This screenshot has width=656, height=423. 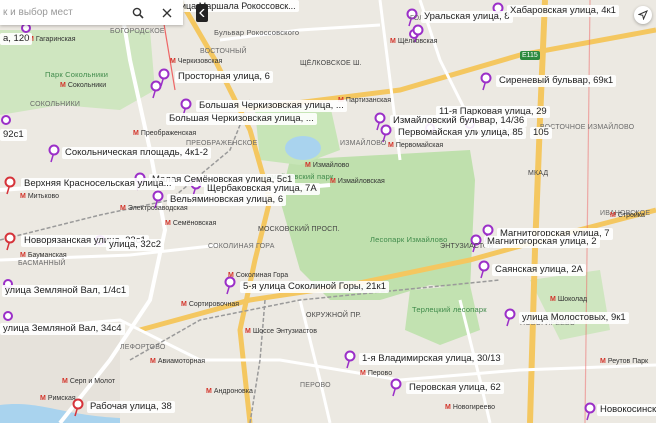 What do you see at coordinates (131, 407) in the screenshot?
I see `pin-label-rabochaya: Рабочая улица, 38` at bounding box center [131, 407].